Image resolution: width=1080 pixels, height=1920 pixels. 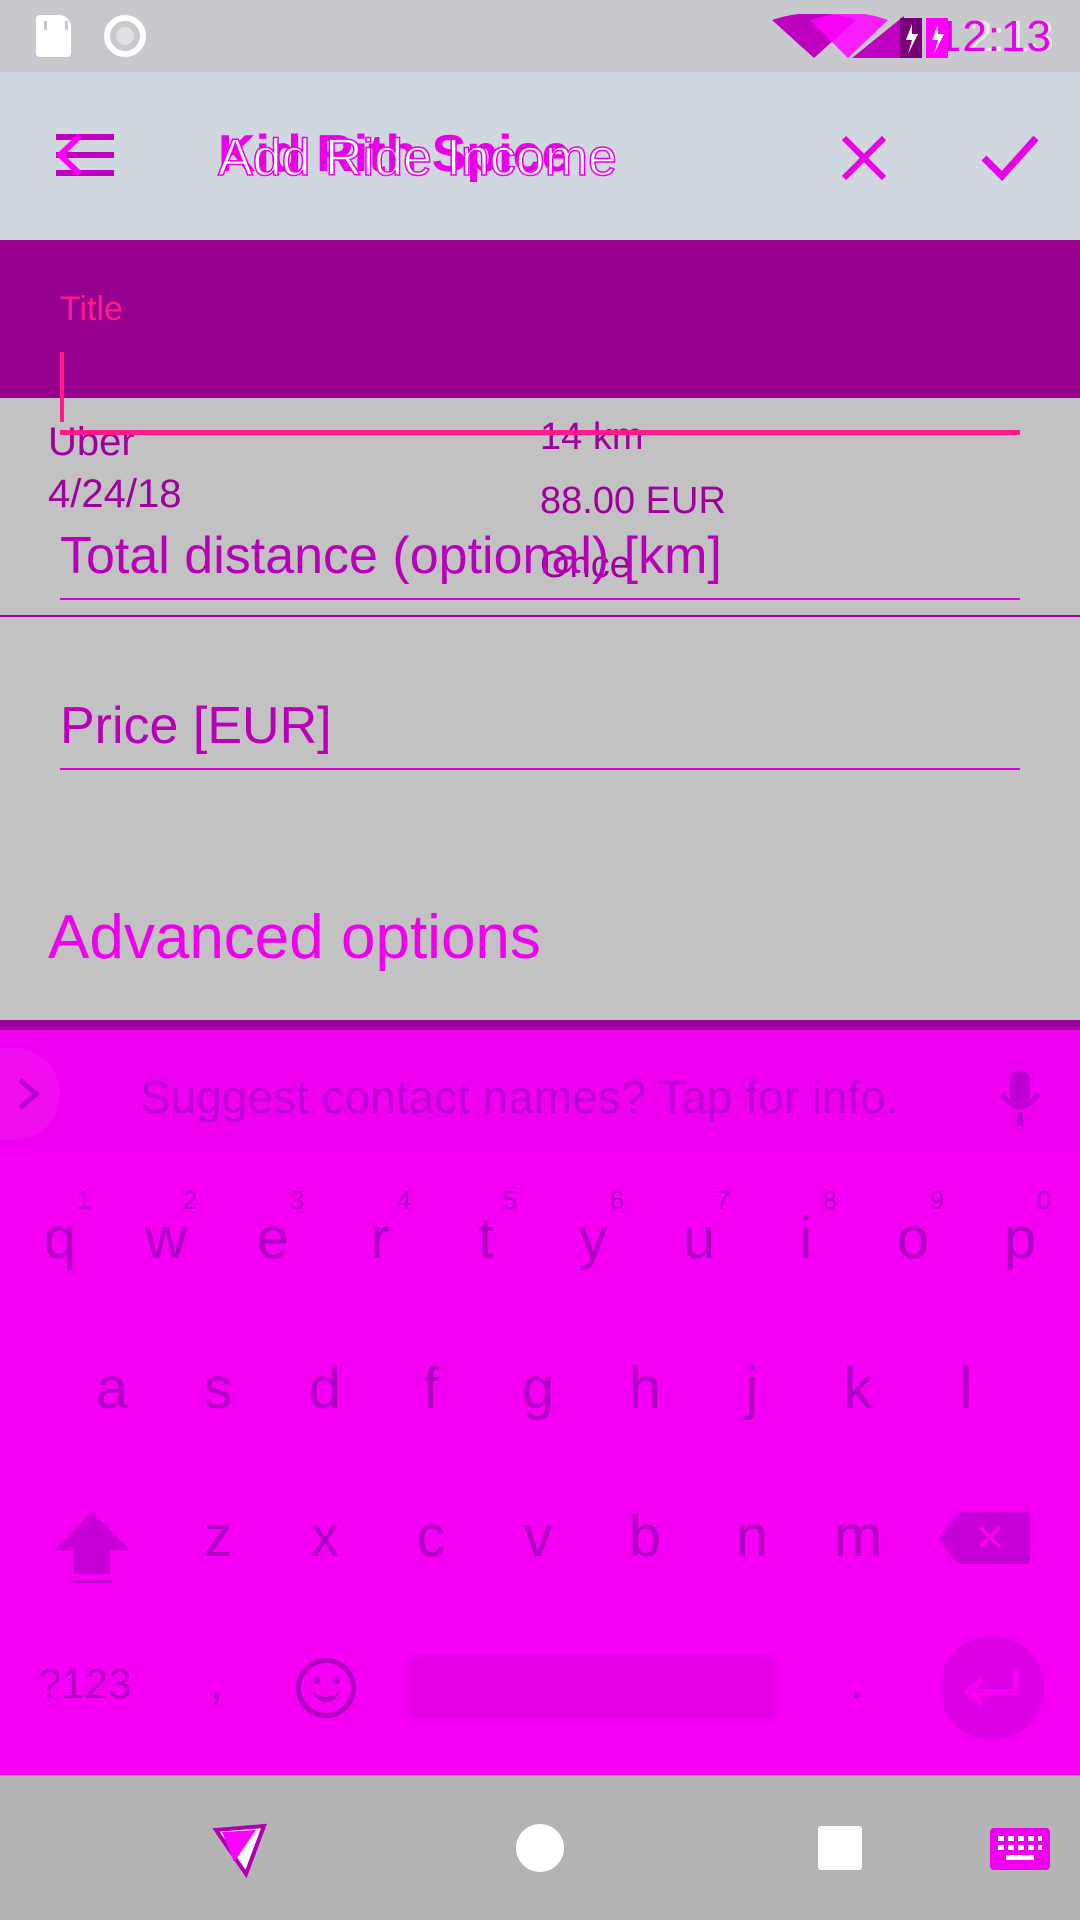 I want to click on shift-key, so click(x=92, y=1545).